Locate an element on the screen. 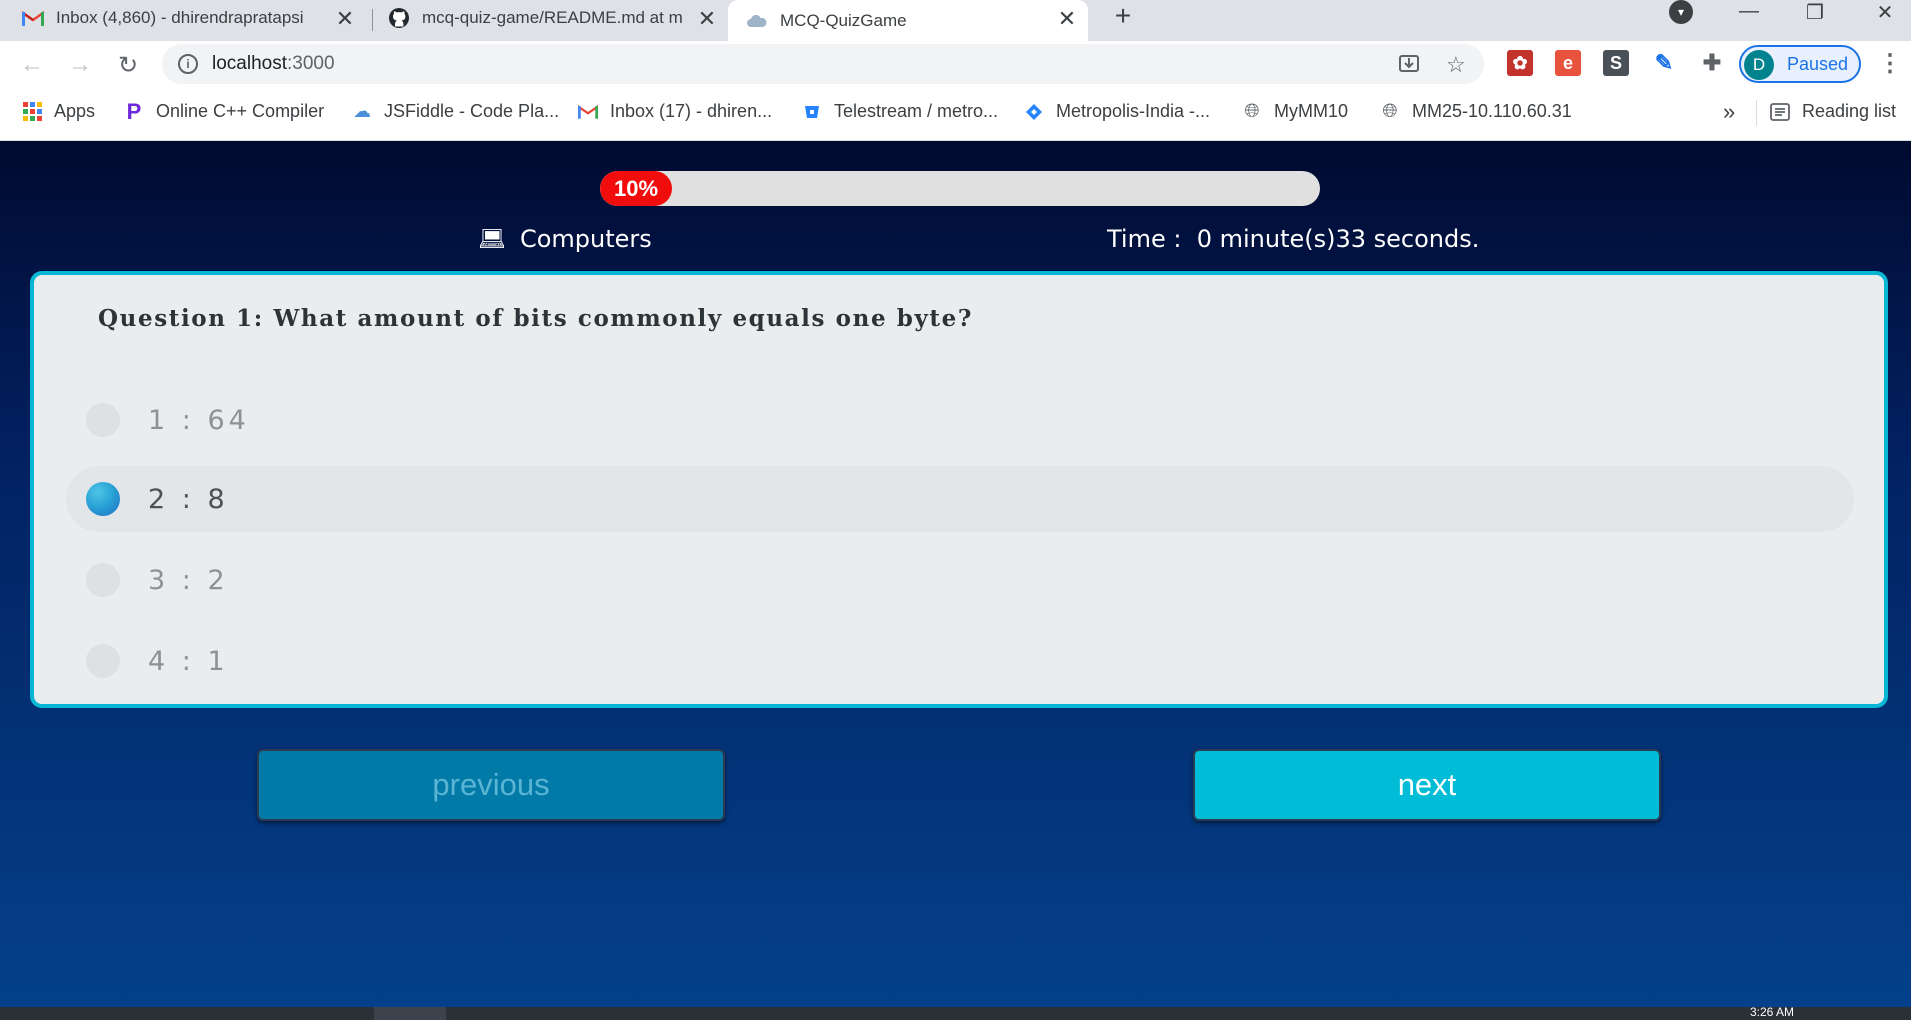 This screenshot has height=1020, width=1911. cloud-favicon-icon is located at coordinates (757, 21).